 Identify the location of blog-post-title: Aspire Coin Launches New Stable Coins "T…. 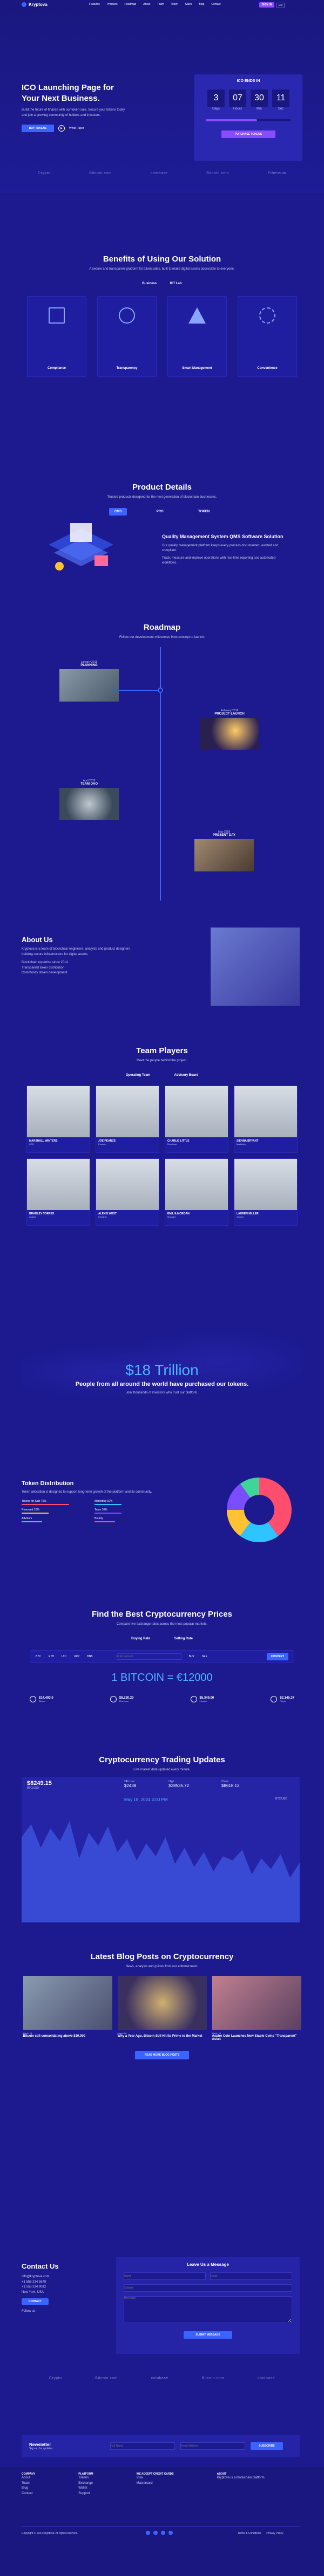
(256, 2038).